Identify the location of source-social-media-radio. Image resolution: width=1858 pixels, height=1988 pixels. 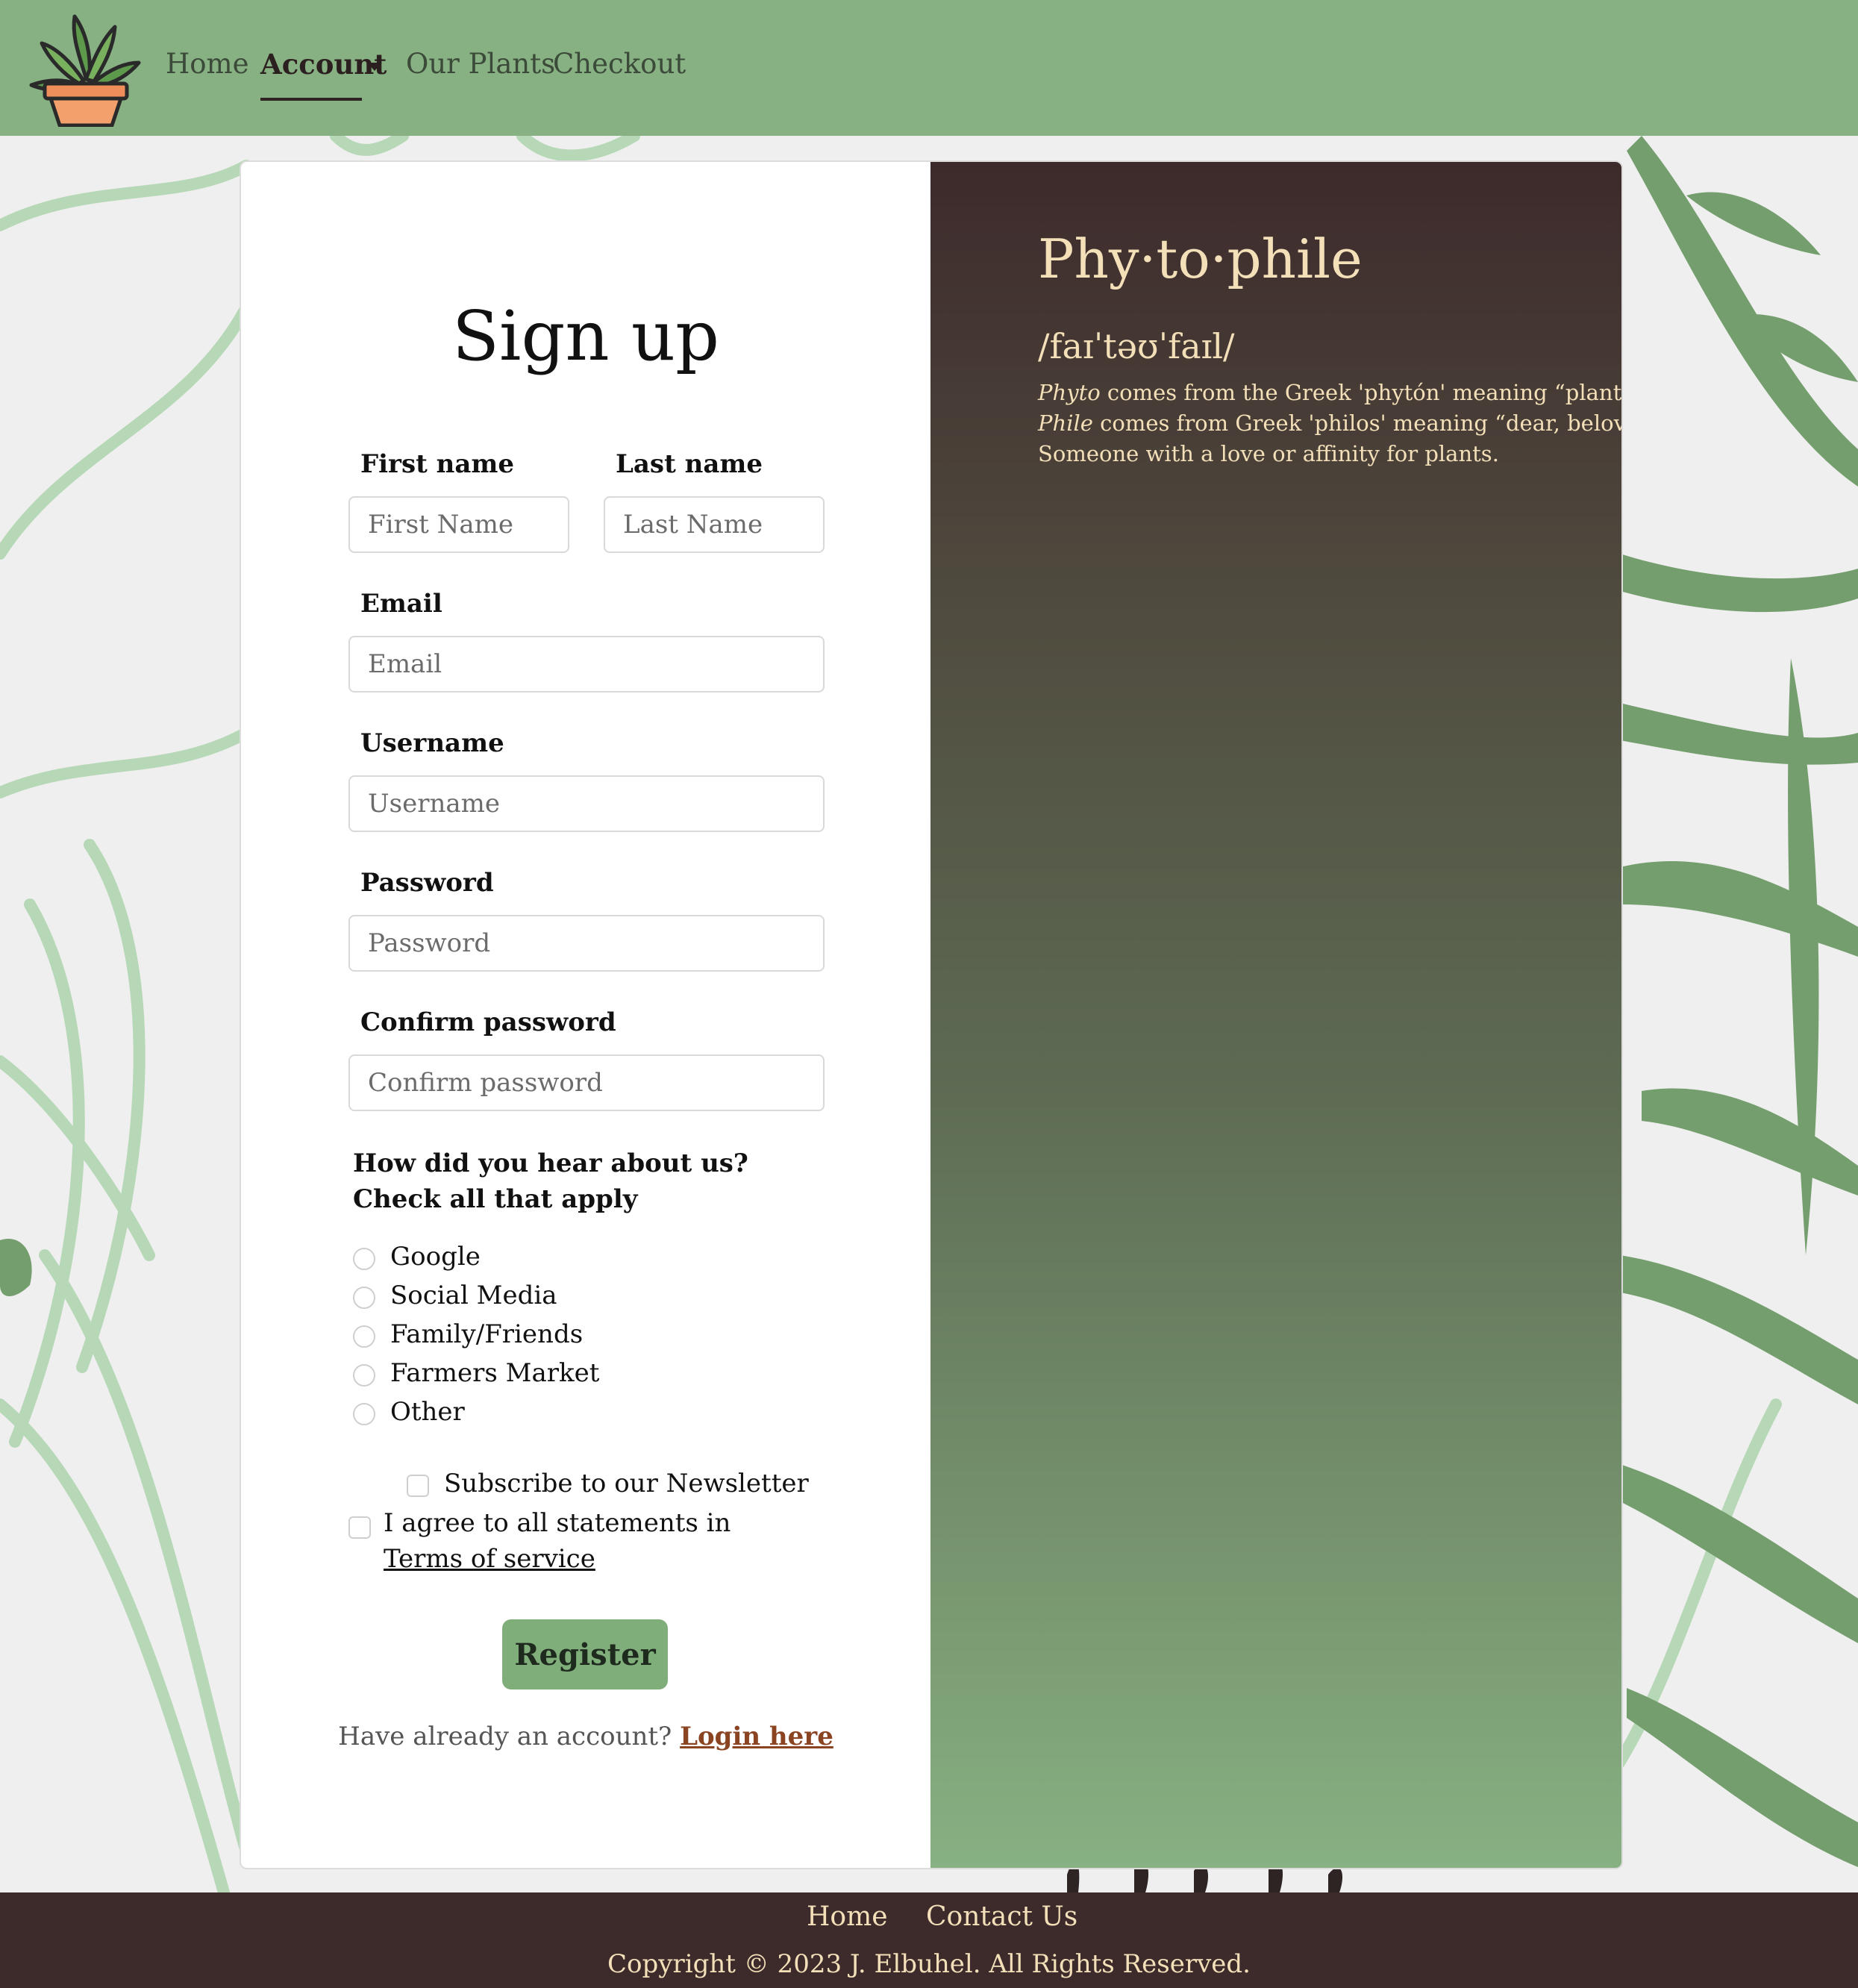
(364, 1298).